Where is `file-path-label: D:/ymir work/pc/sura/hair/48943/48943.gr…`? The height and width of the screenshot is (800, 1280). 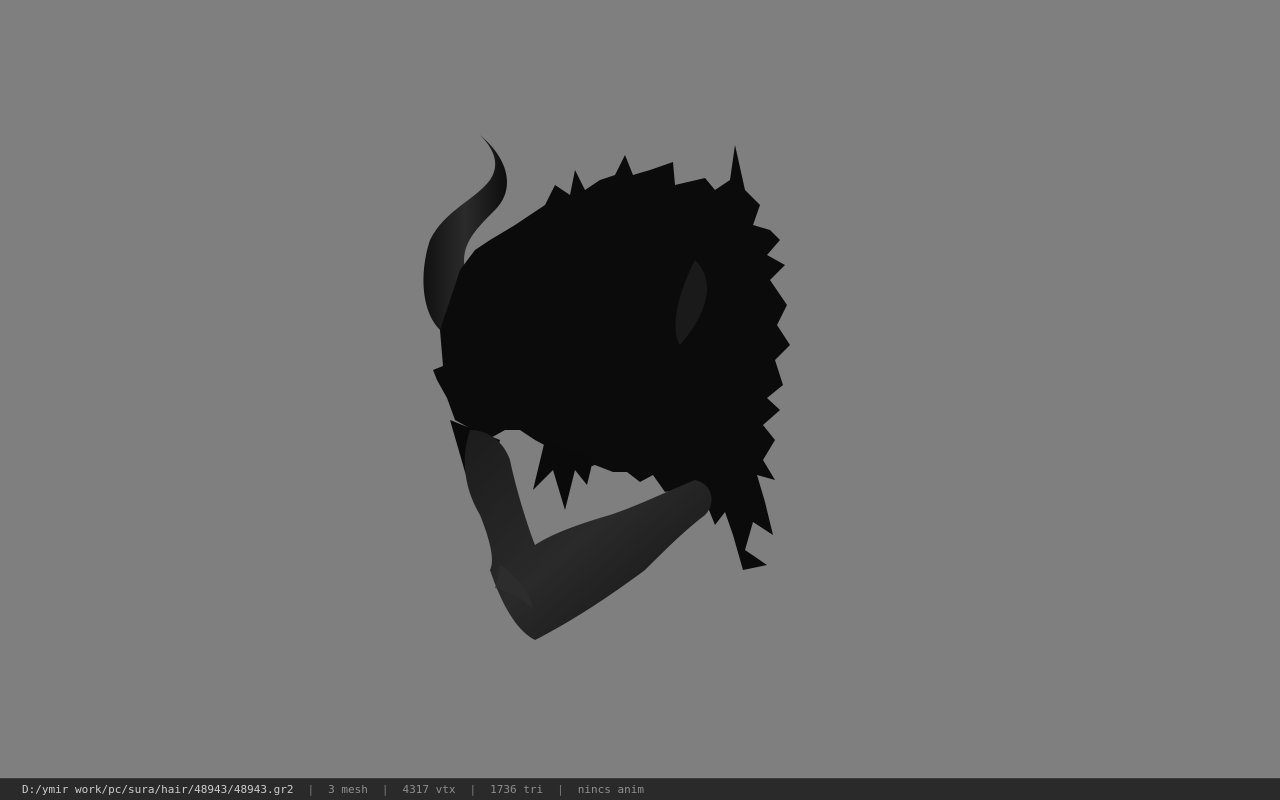 file-path-label: D:/ymir work/pc/sura/hair/48943/48943.gr… is located at coordinates (158, 789).